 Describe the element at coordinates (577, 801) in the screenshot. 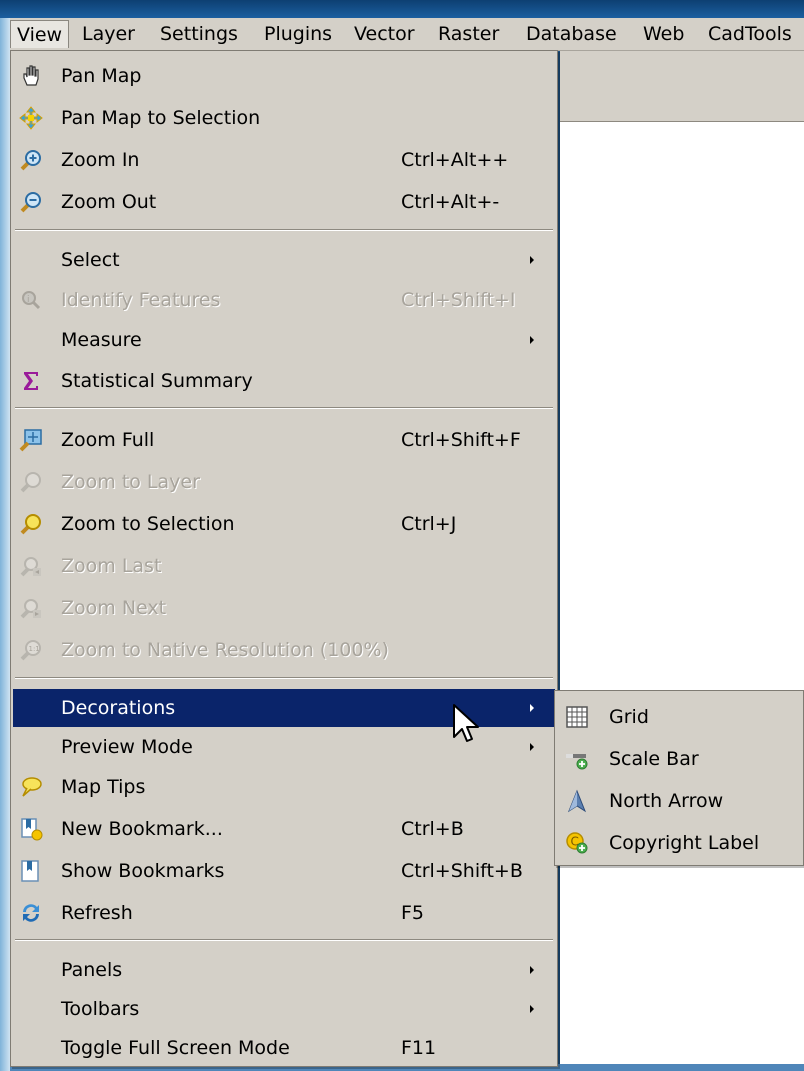

I see `north-arrow-icon` at that location.